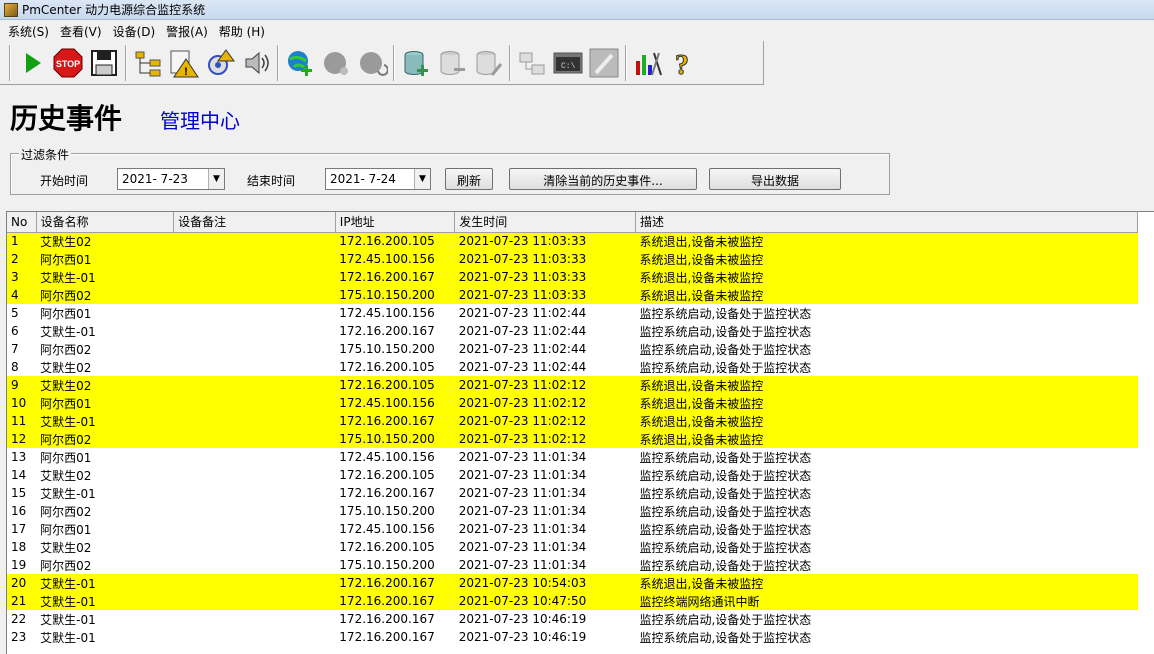 This screenshot has height=654, width=1154. I want to click on globe-refresh-disabled-button, so click(372, 63).